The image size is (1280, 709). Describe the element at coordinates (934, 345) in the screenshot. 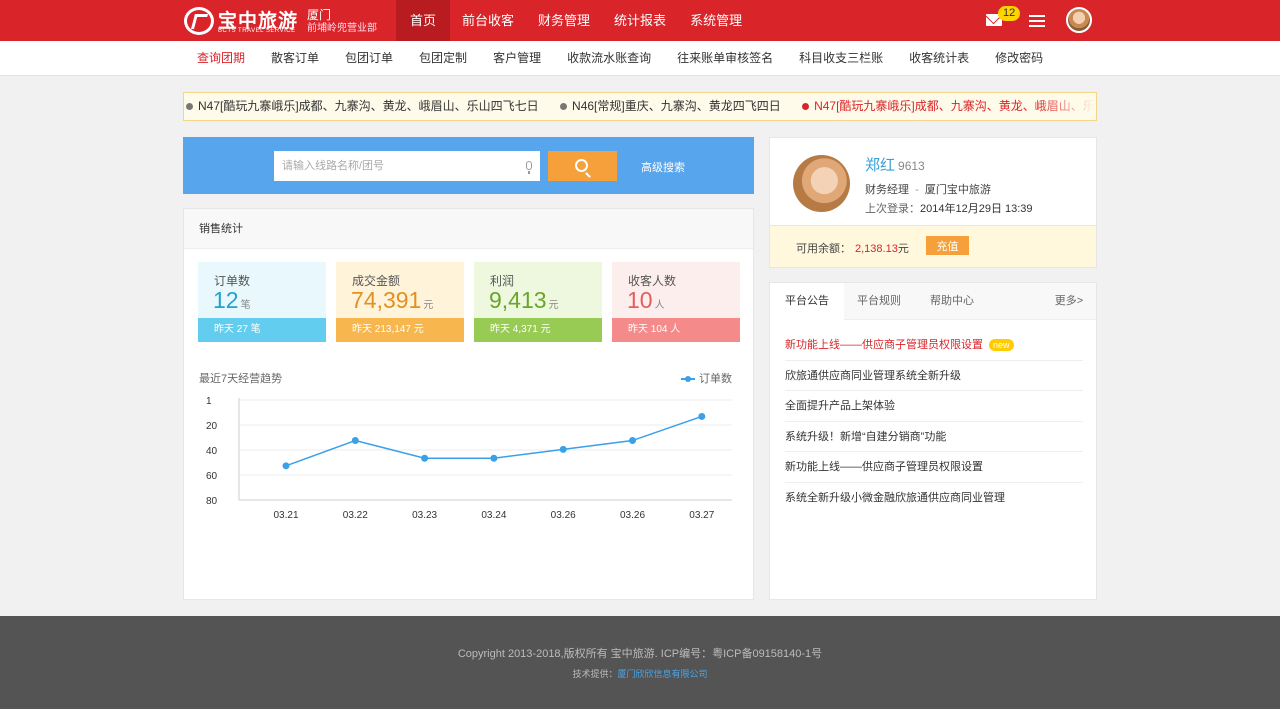

I see `list-item: 新功能上线——供应商子管理员权限设置 new` at that location.